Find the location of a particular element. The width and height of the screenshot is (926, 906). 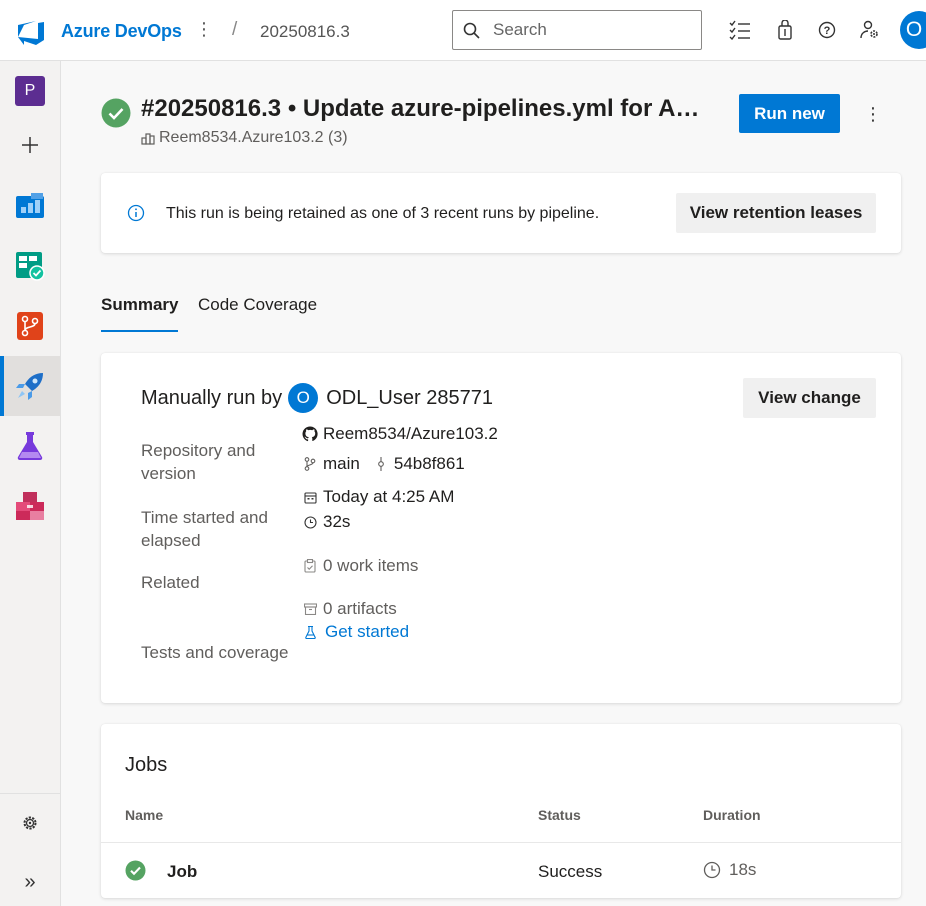

commit-icon is located at coordinates (381, 464).